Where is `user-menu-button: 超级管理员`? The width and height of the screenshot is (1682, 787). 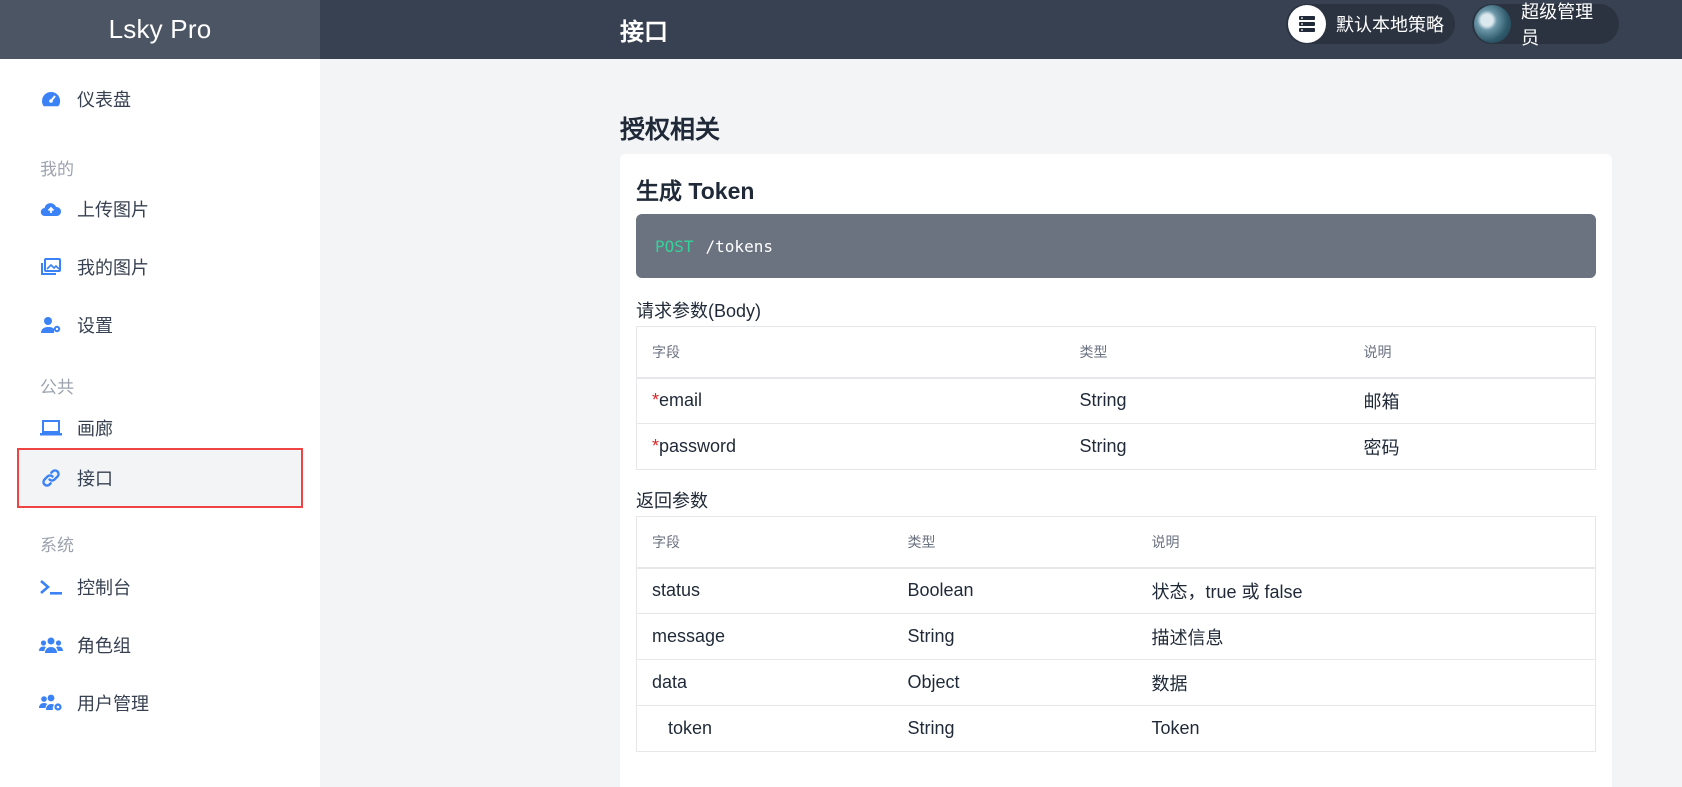
user-menu-button: 超级管理员 is located at coordinates (1545, 25).